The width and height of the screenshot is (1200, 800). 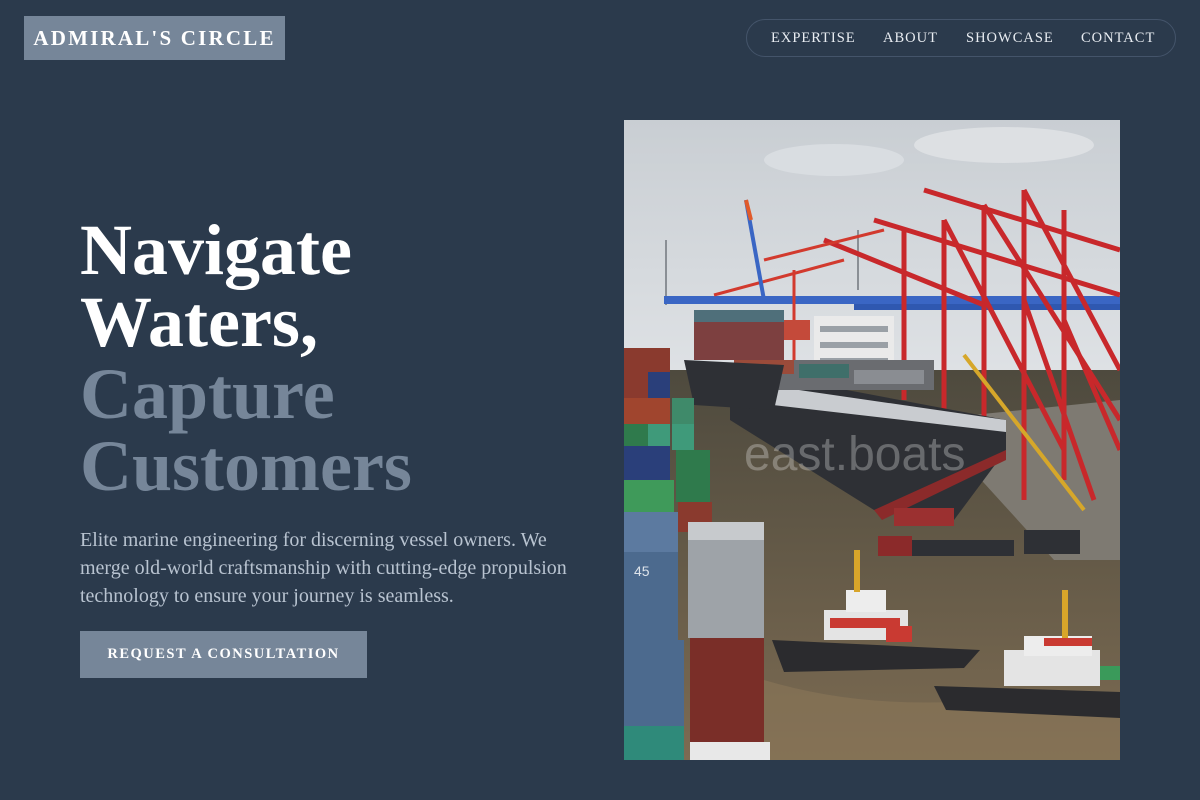 What do you see at coordinates (910, 38) in the screenshot?
I see `nav-link-about: ABOUT` at bounding box center [910, 38].